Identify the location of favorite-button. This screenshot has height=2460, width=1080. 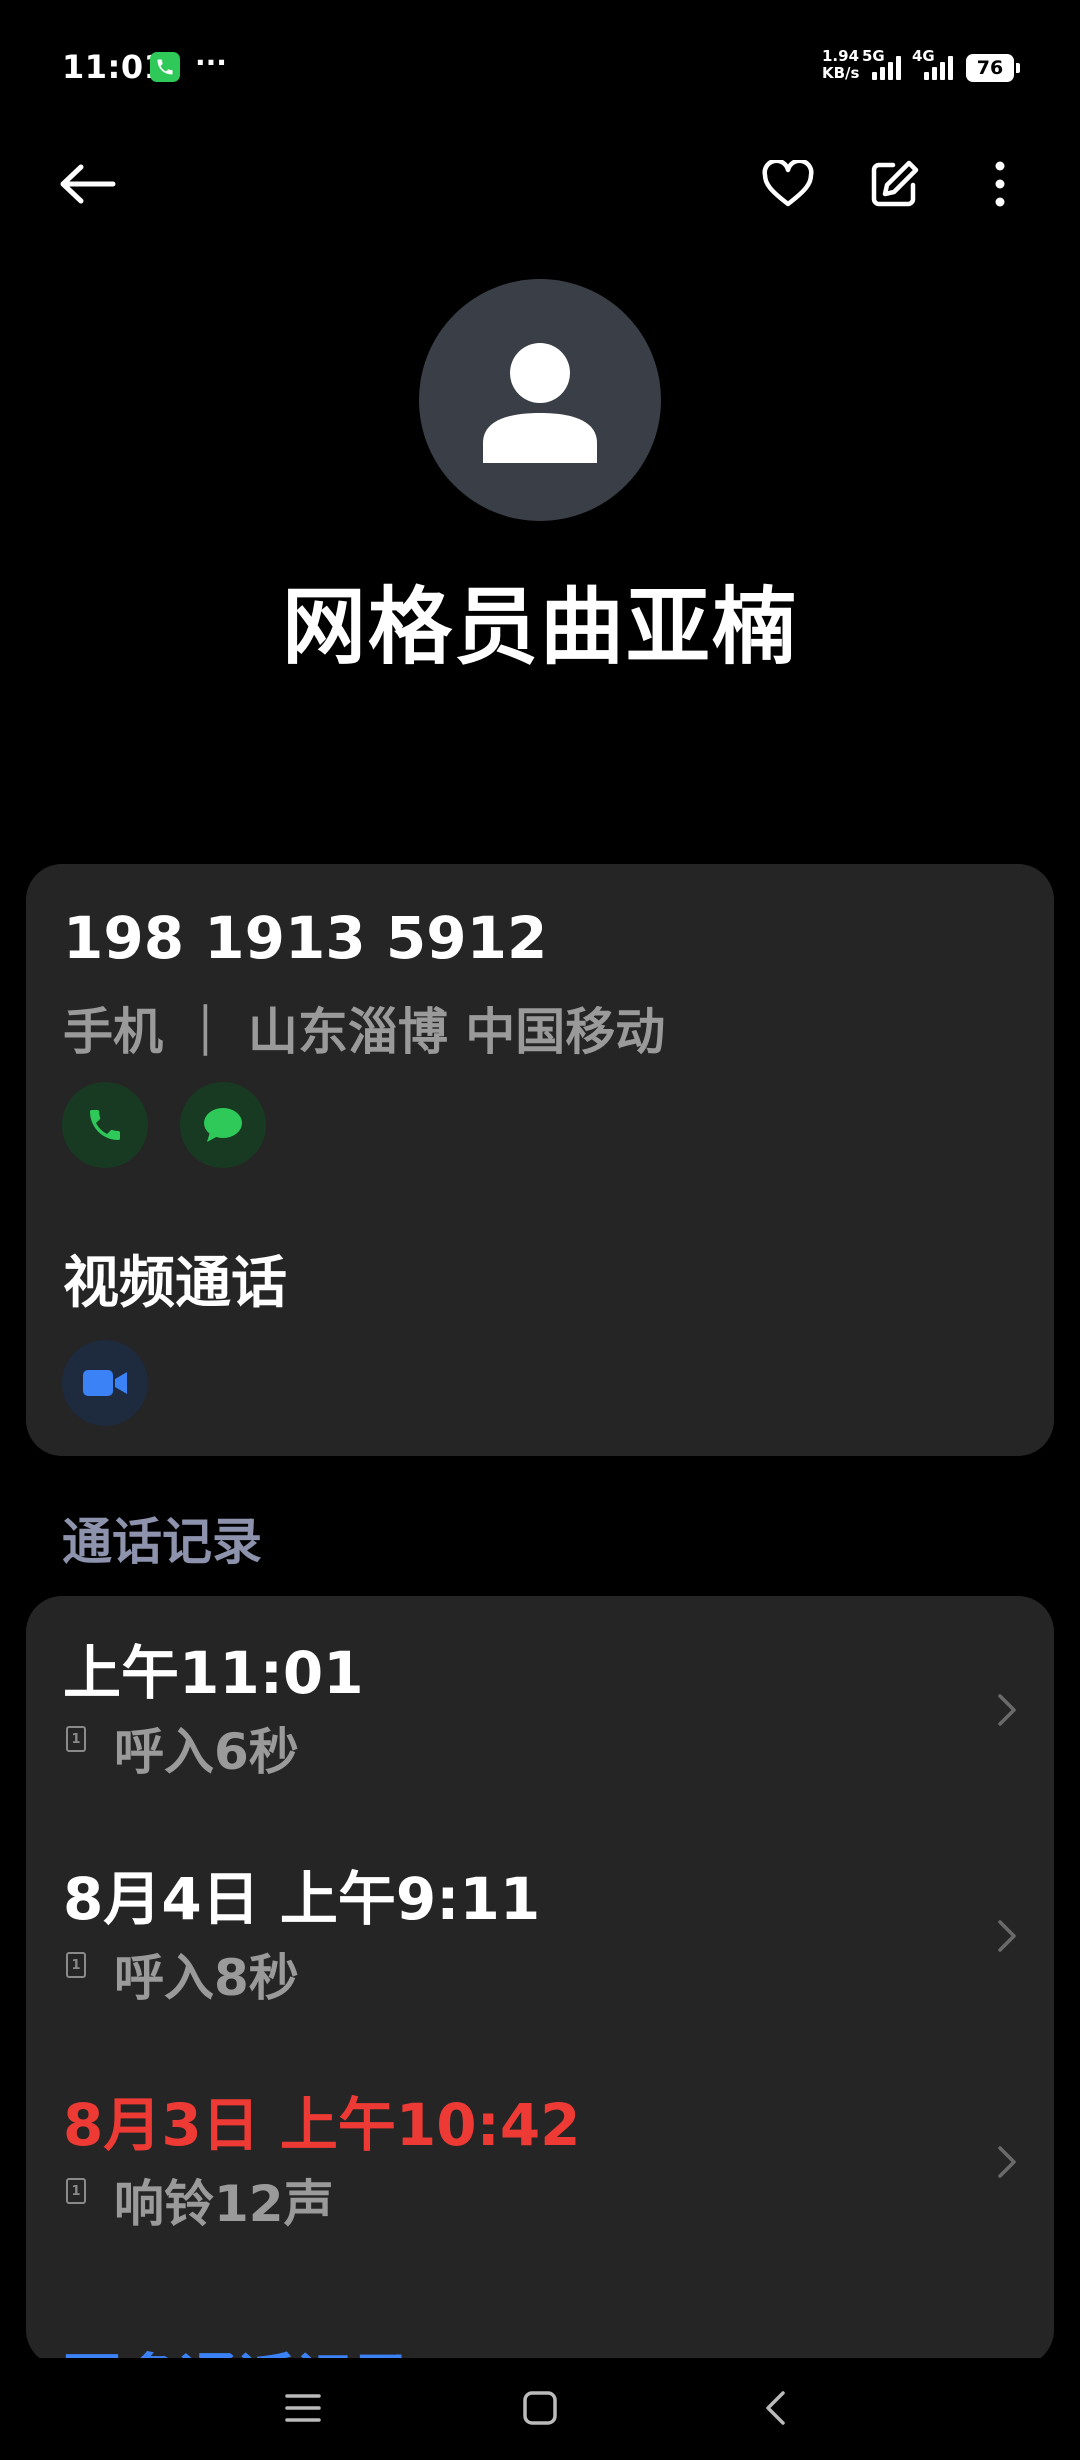
(788, 184).